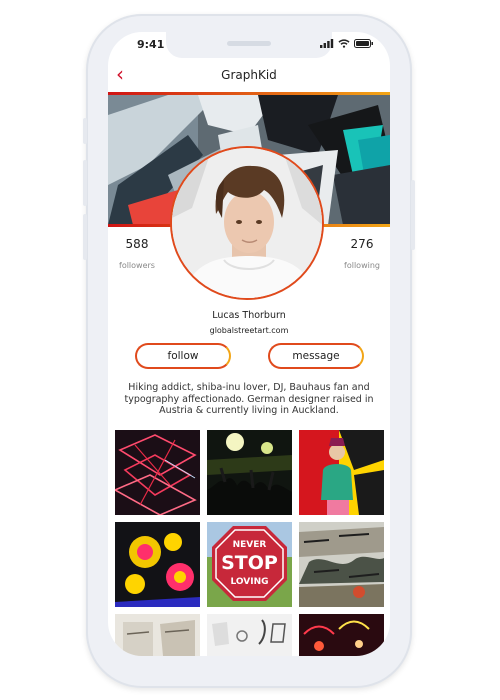 This screenshot has width=500, height=700. What do you see at coordinates (363, 43) in the screenshot?
I see `battery-icon` at bounding box center [363, 43].